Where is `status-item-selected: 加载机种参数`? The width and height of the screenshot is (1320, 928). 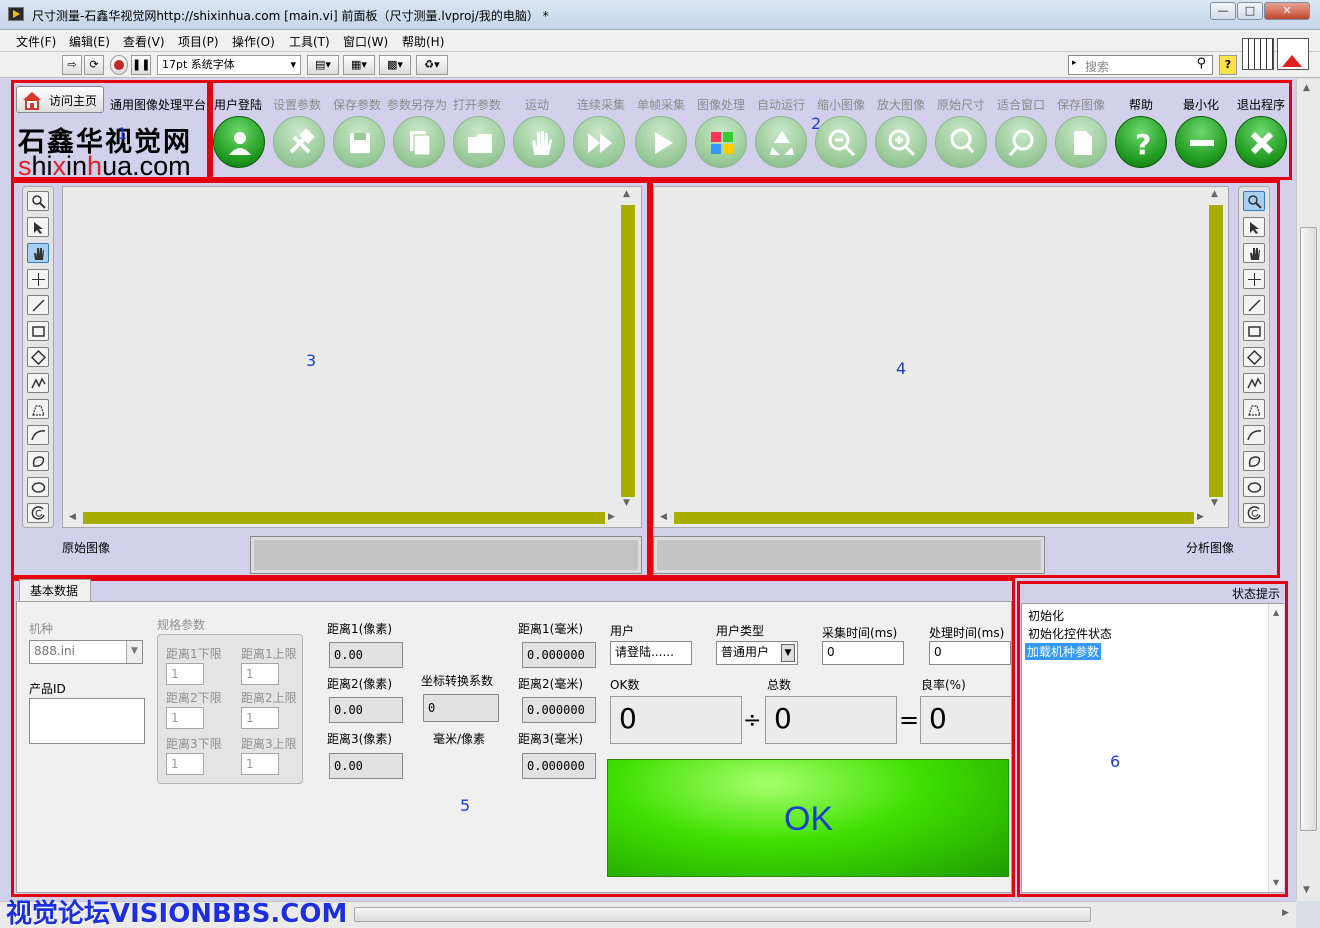 status-item-selected: 加载机种参数 is located at coordinates (1063, 651).